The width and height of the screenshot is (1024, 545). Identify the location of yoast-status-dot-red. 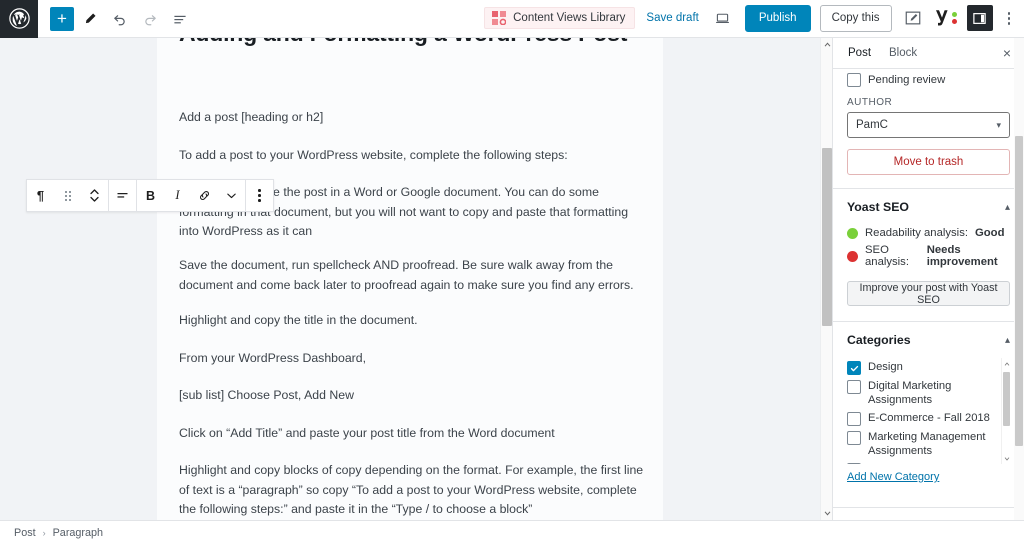
(954, 22).